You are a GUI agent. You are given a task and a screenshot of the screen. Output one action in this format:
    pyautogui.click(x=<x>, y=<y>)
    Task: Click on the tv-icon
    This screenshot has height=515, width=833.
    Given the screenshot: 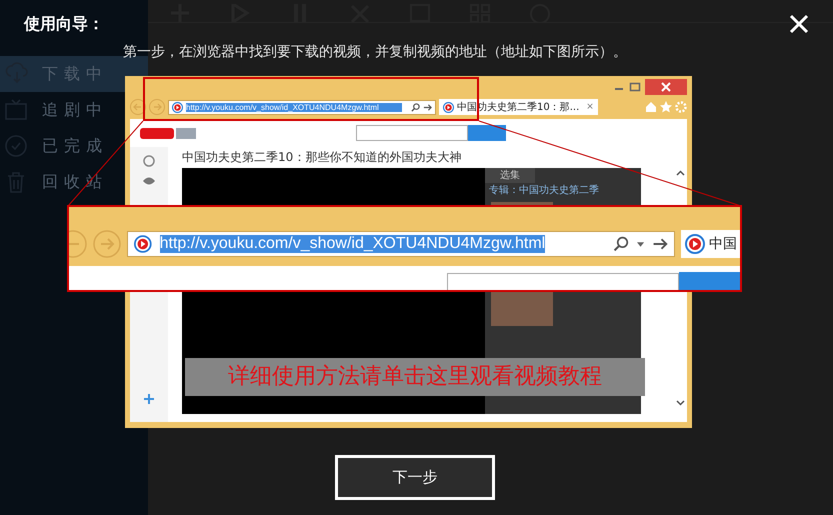 What is the action you would take?
    pyautogui.click(x=16, y=110)
    